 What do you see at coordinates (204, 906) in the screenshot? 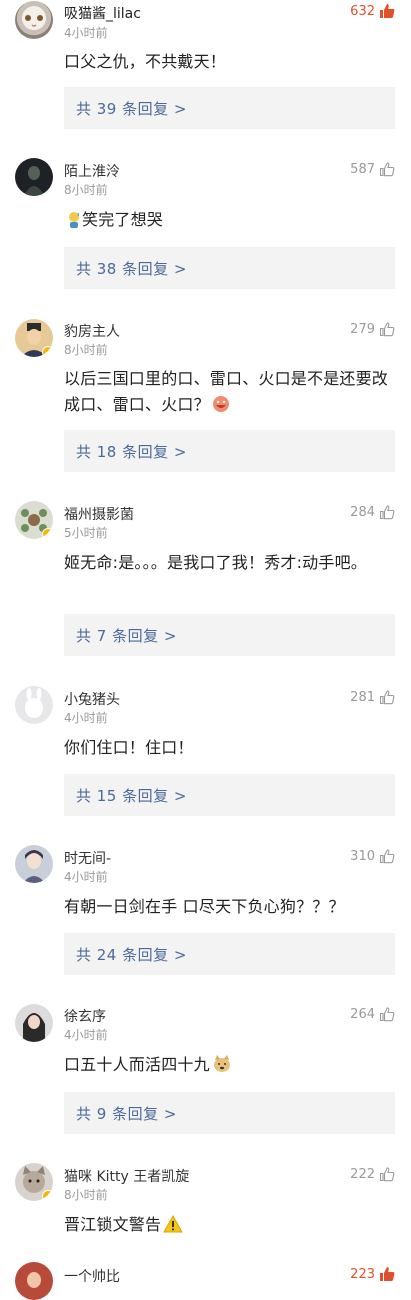
I see `comment-text: 有朝一日剑在手 口尽天下负心狗？？？` at bounding box center [204, 906].